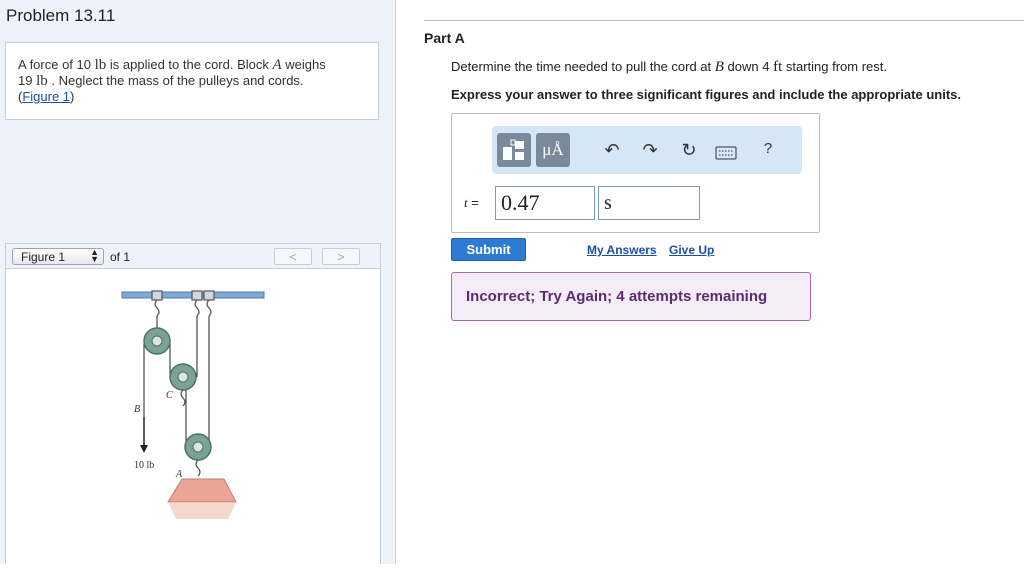  I want to click on equals-sign: =, so click(473, 202).